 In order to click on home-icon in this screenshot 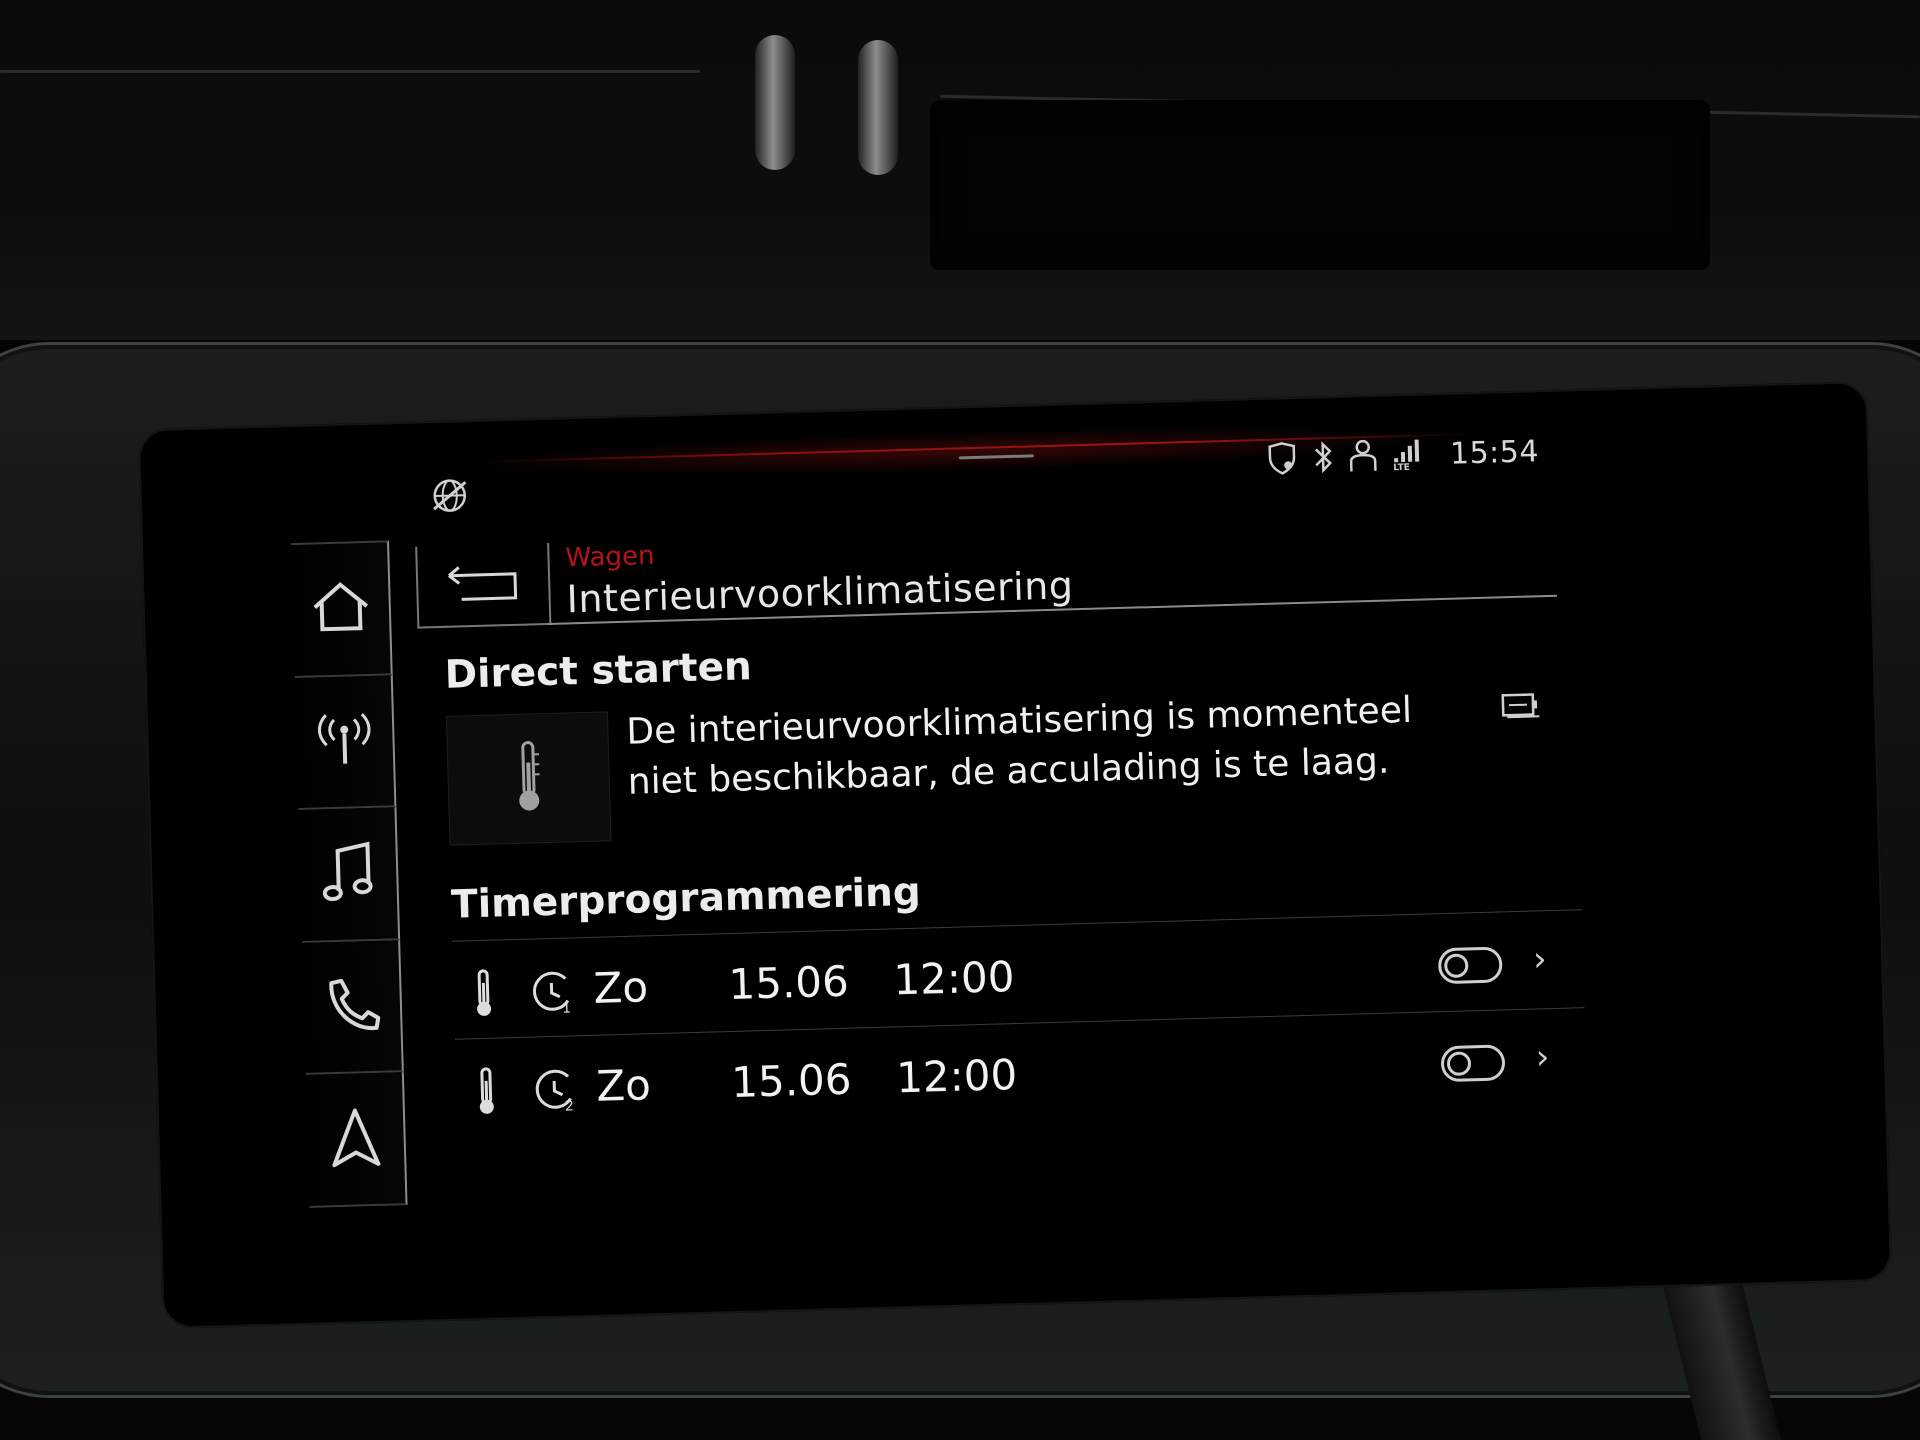, I will do `click(341, 609)`.